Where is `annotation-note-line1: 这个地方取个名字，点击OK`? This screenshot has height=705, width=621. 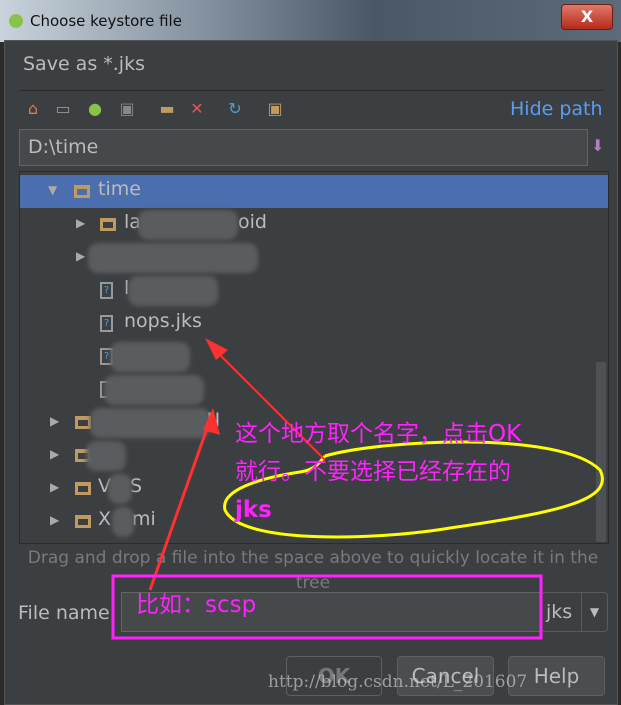 annotation-note-line1: 这个地方取个名字，点击OK is located at coordinates (378, 434).